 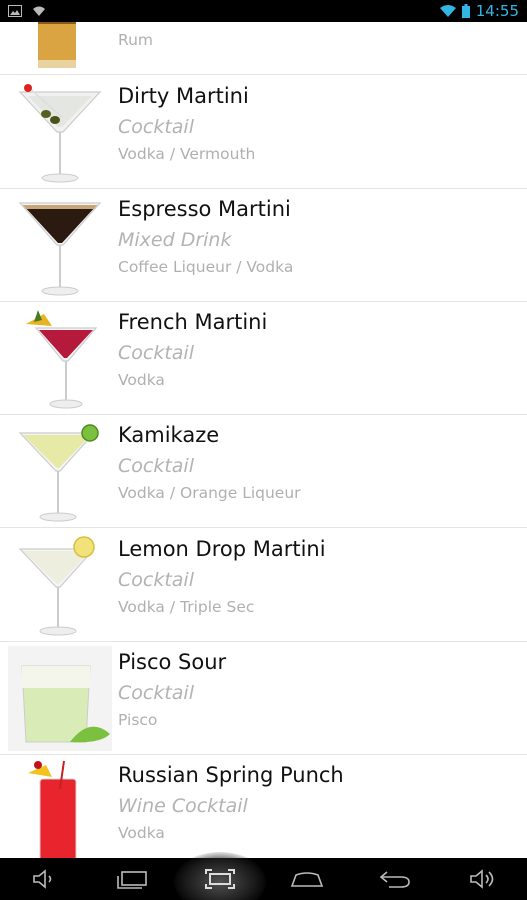 I want to click on list-item: Kamikaze Cocktail Vodka / Orange Liqueur, so click(x=263, y=471).